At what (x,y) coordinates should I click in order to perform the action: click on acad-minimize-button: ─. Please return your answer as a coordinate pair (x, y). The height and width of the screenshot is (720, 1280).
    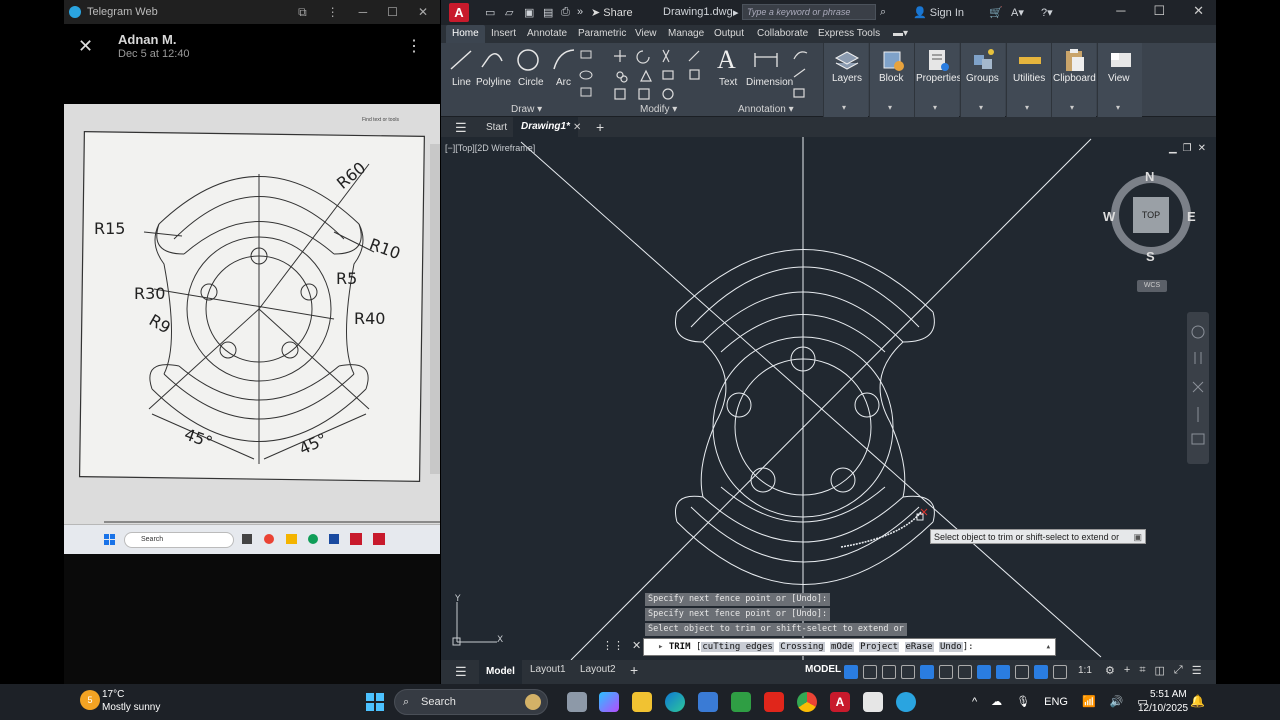
    Looking at the image, I should click on (1120, 11).